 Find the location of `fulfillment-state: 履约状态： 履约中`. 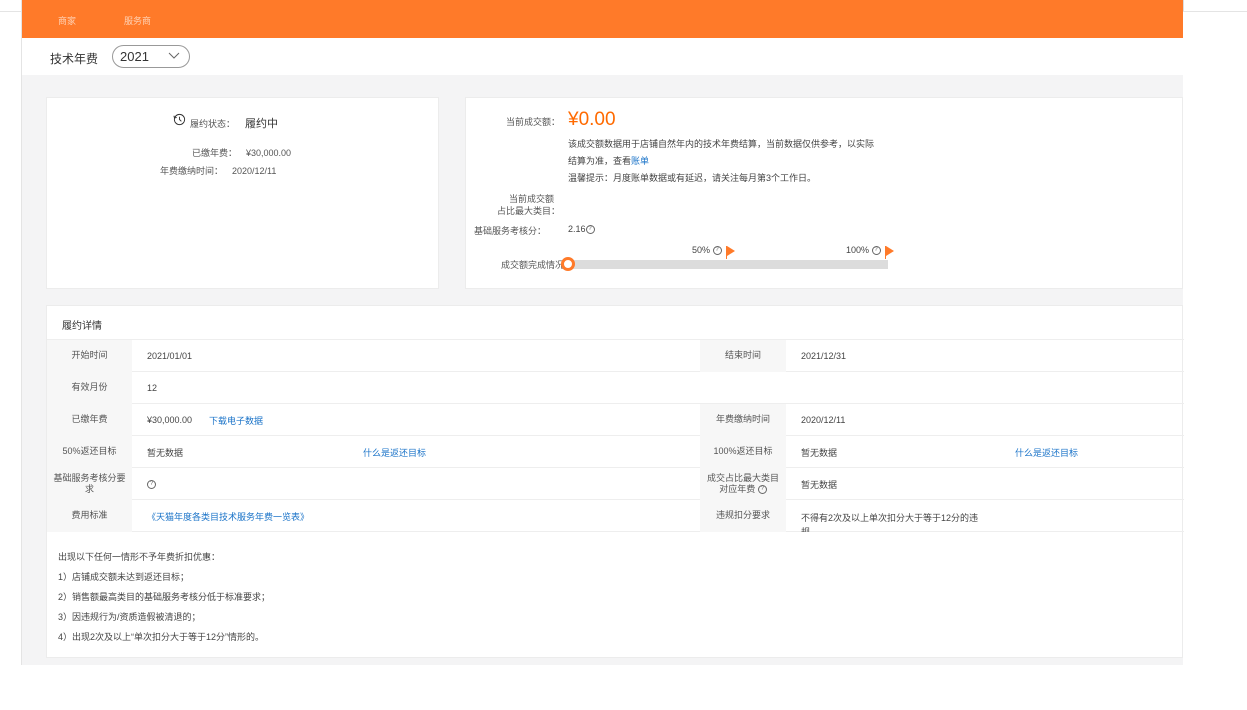

fulfillment-state: 履约状态： 履约中 is located at coordinates (234, 123).